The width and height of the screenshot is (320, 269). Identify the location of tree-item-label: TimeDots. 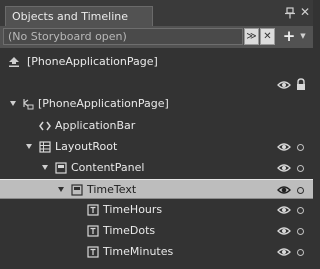
(129, 230).